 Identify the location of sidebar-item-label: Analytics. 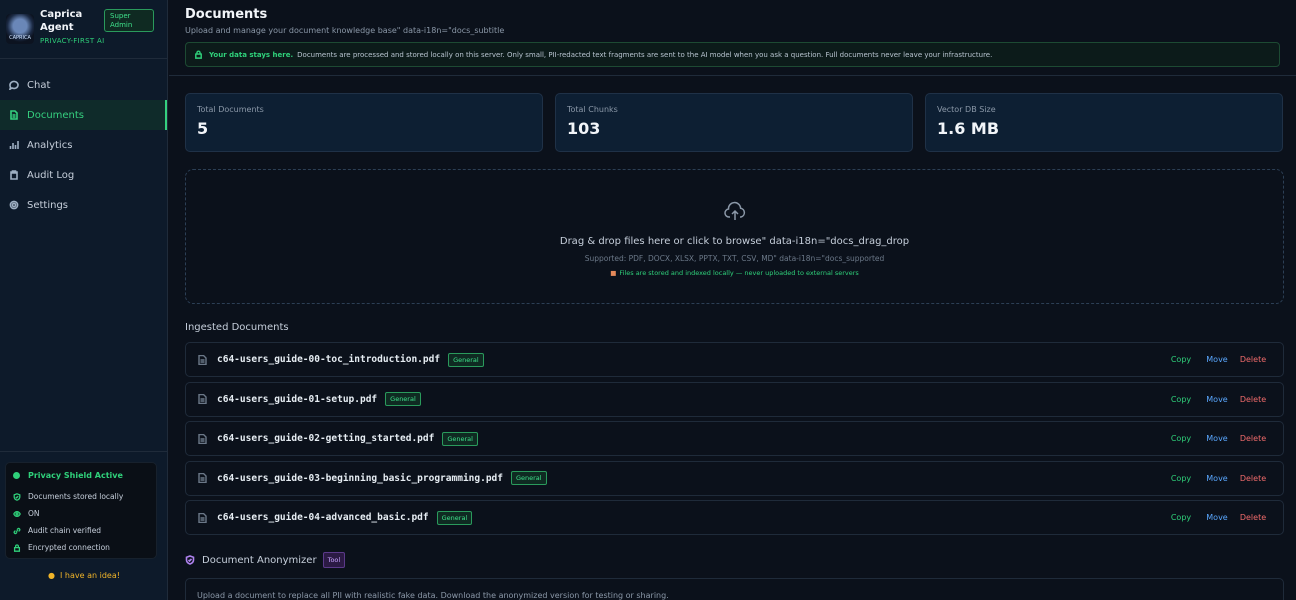
(50, 145).